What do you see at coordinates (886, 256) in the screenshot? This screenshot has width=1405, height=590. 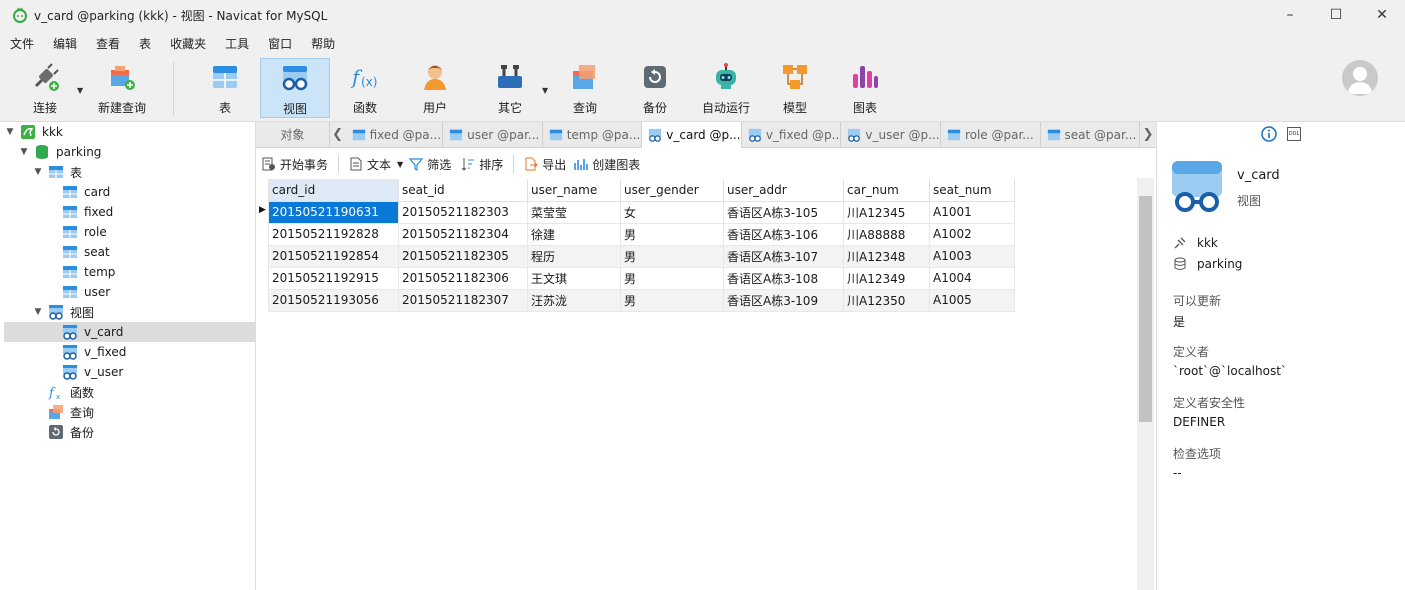 I see `table-cell: 川A12348` at bounding box center [886, 256].